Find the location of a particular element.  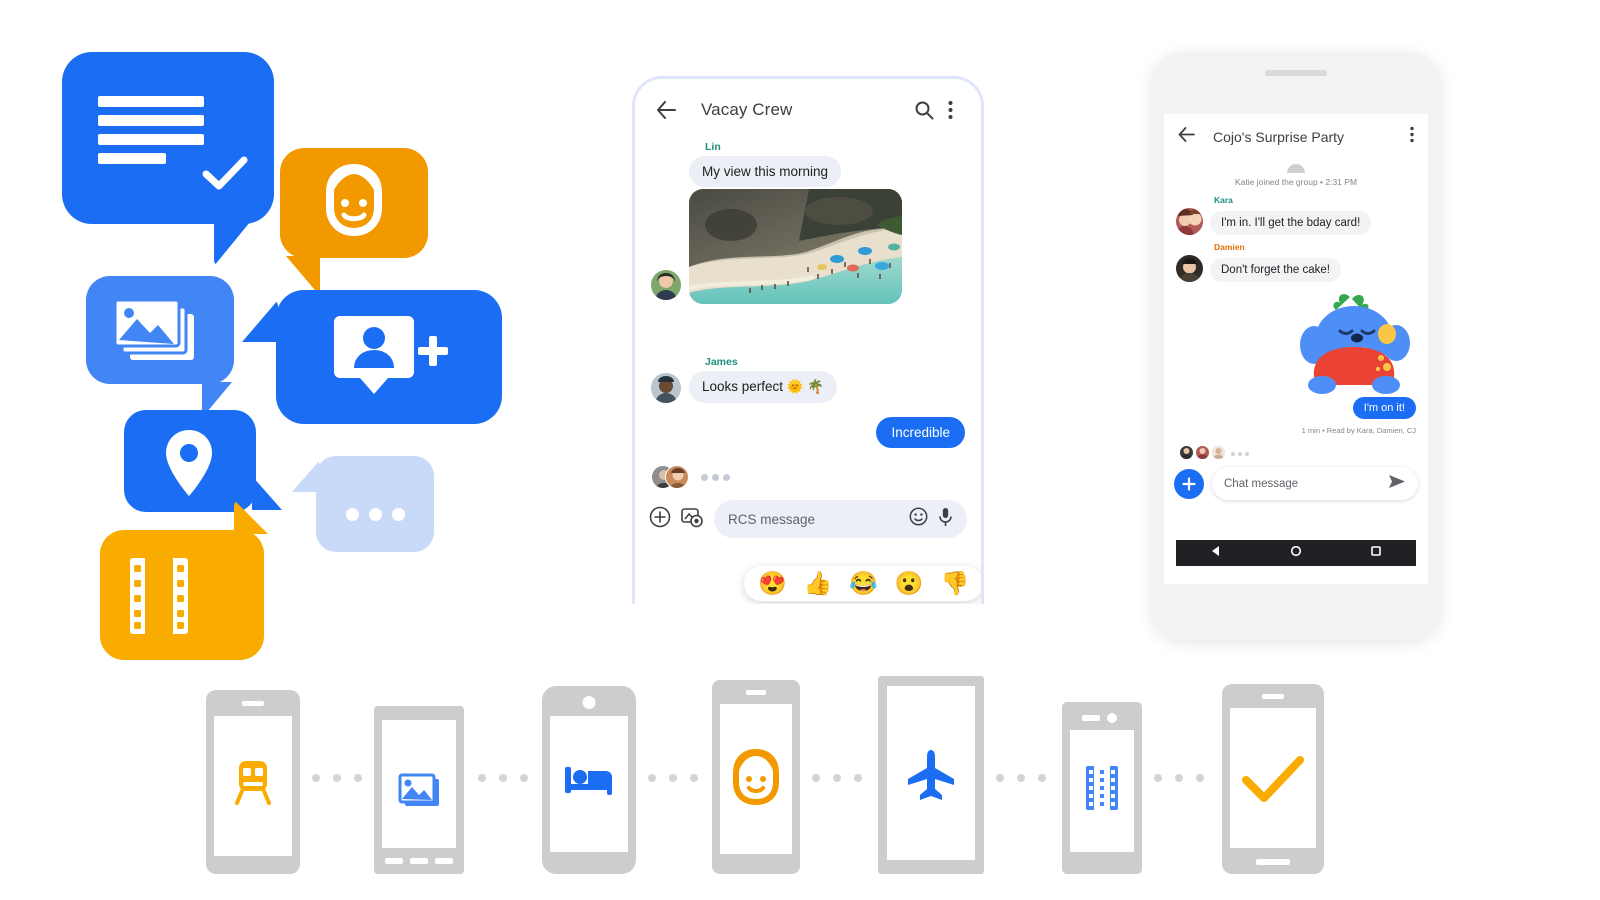

message-photo is located at coordinates (795, 246).